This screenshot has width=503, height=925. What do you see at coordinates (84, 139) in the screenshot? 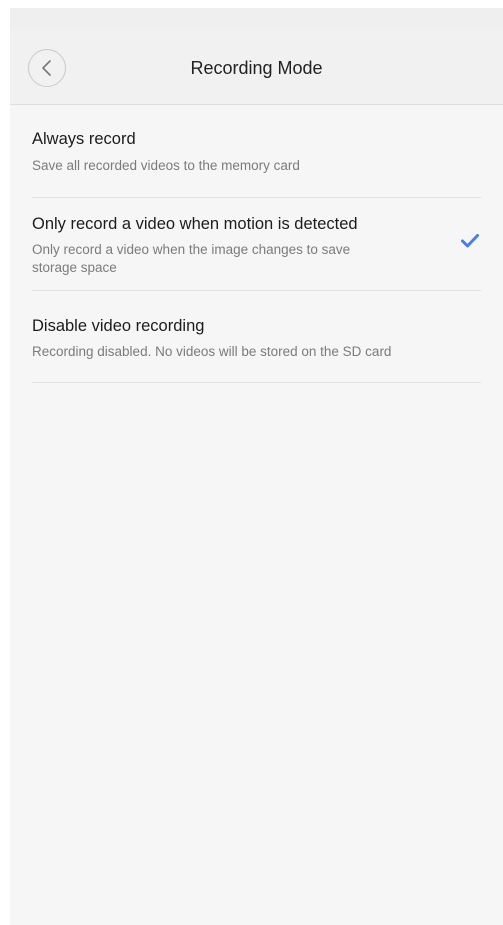
I see `option-title: Always record` at bounding box center [84, 139].